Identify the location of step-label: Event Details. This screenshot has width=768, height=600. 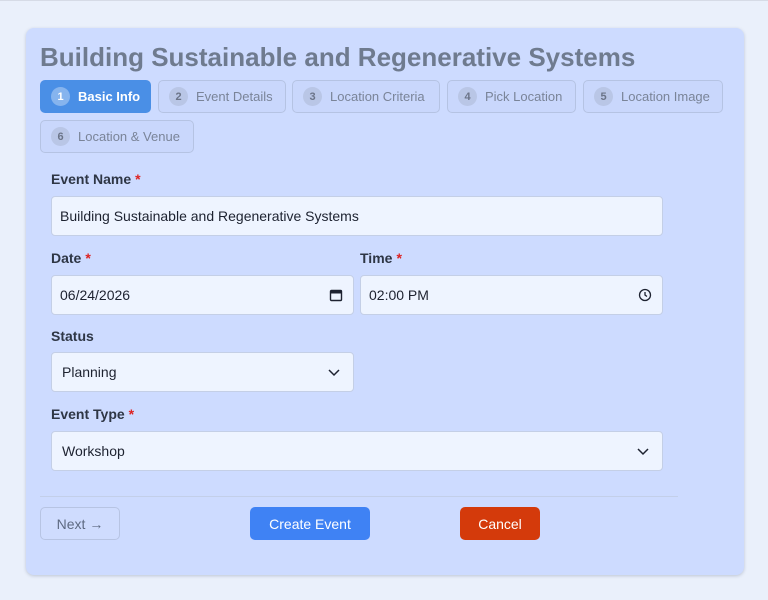
(234, 96).